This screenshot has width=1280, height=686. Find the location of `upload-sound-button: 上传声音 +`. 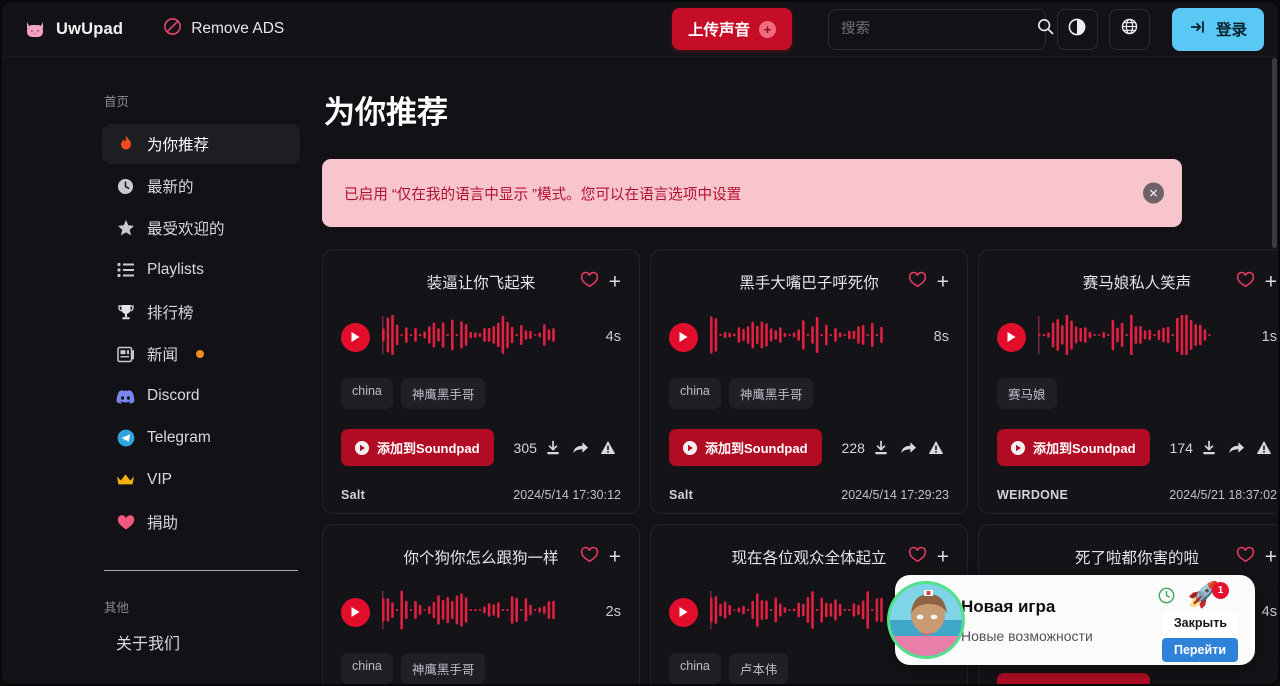

upload-sound-button: 上传声音 + is located at coordinates (731, 29).